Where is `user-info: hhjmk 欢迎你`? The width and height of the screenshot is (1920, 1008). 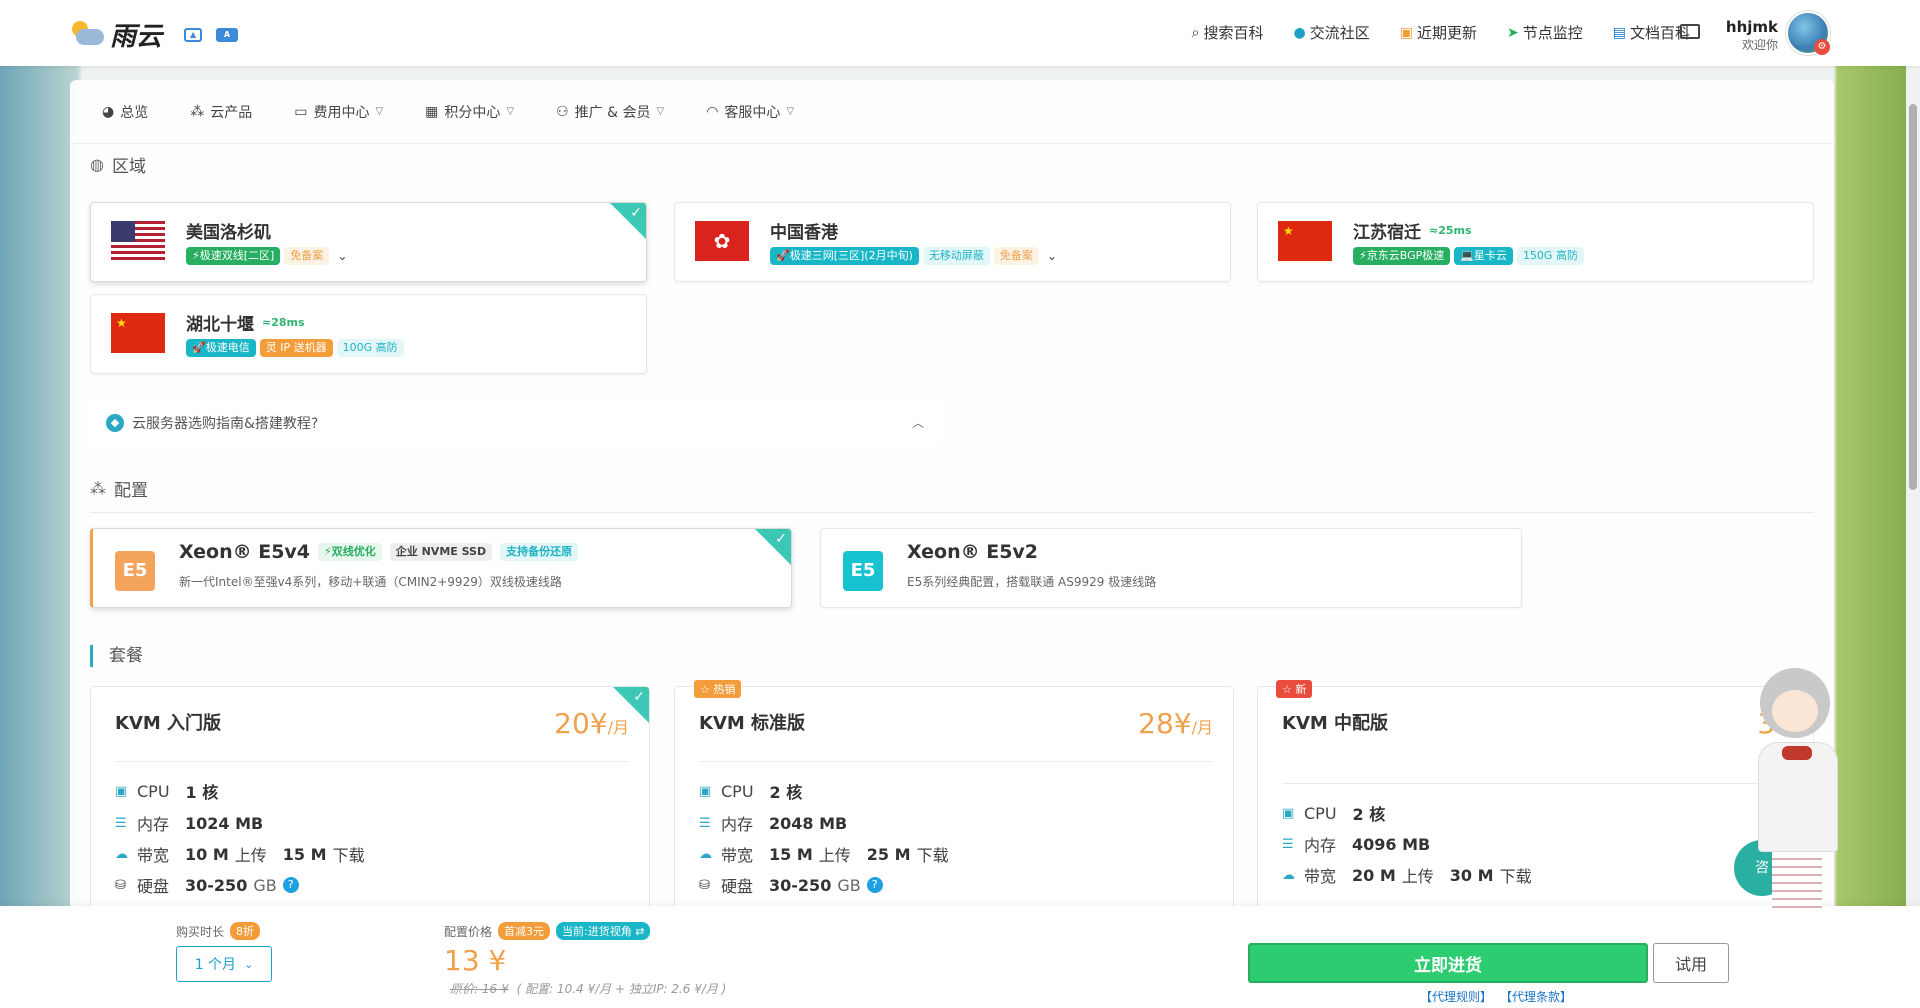
user-info: hhjmk 欢迎你 is located at coordinates (1752, 35).